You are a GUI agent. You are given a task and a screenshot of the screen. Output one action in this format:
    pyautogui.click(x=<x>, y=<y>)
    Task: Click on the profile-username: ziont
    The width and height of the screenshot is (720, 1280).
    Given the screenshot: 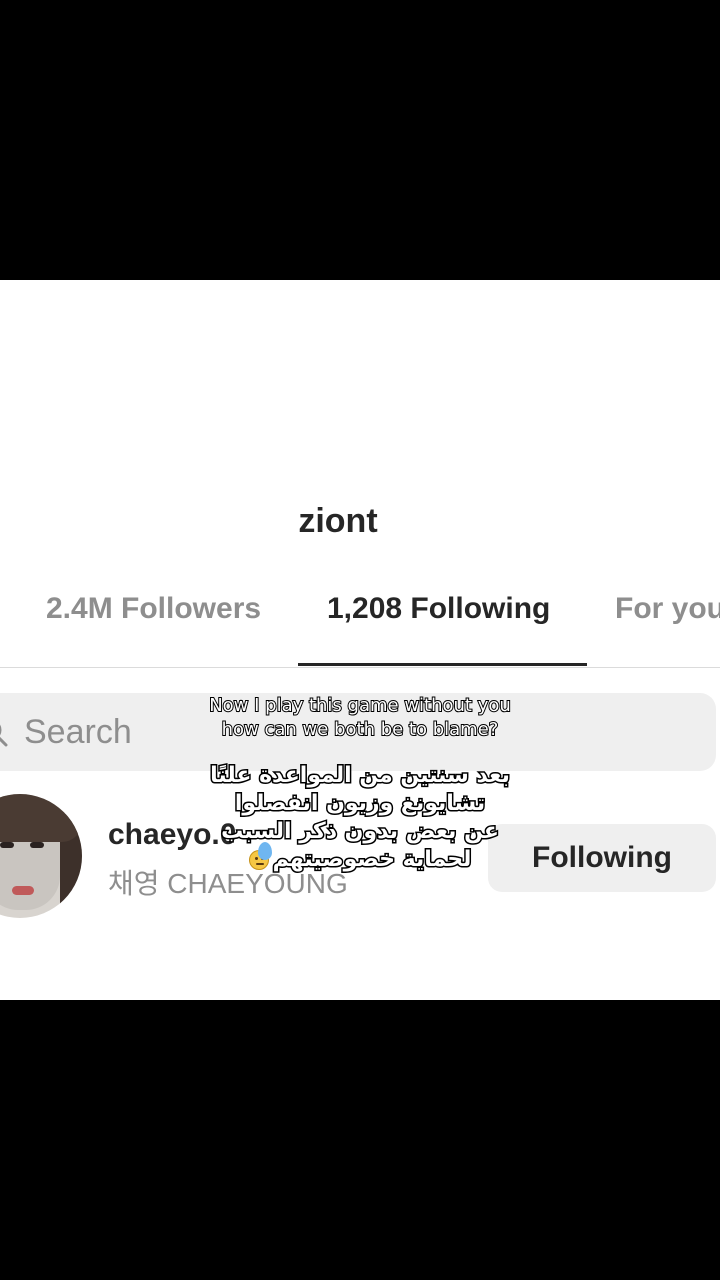 What is the action you would take?
    pyautogui.click(x=338, y=521)
    